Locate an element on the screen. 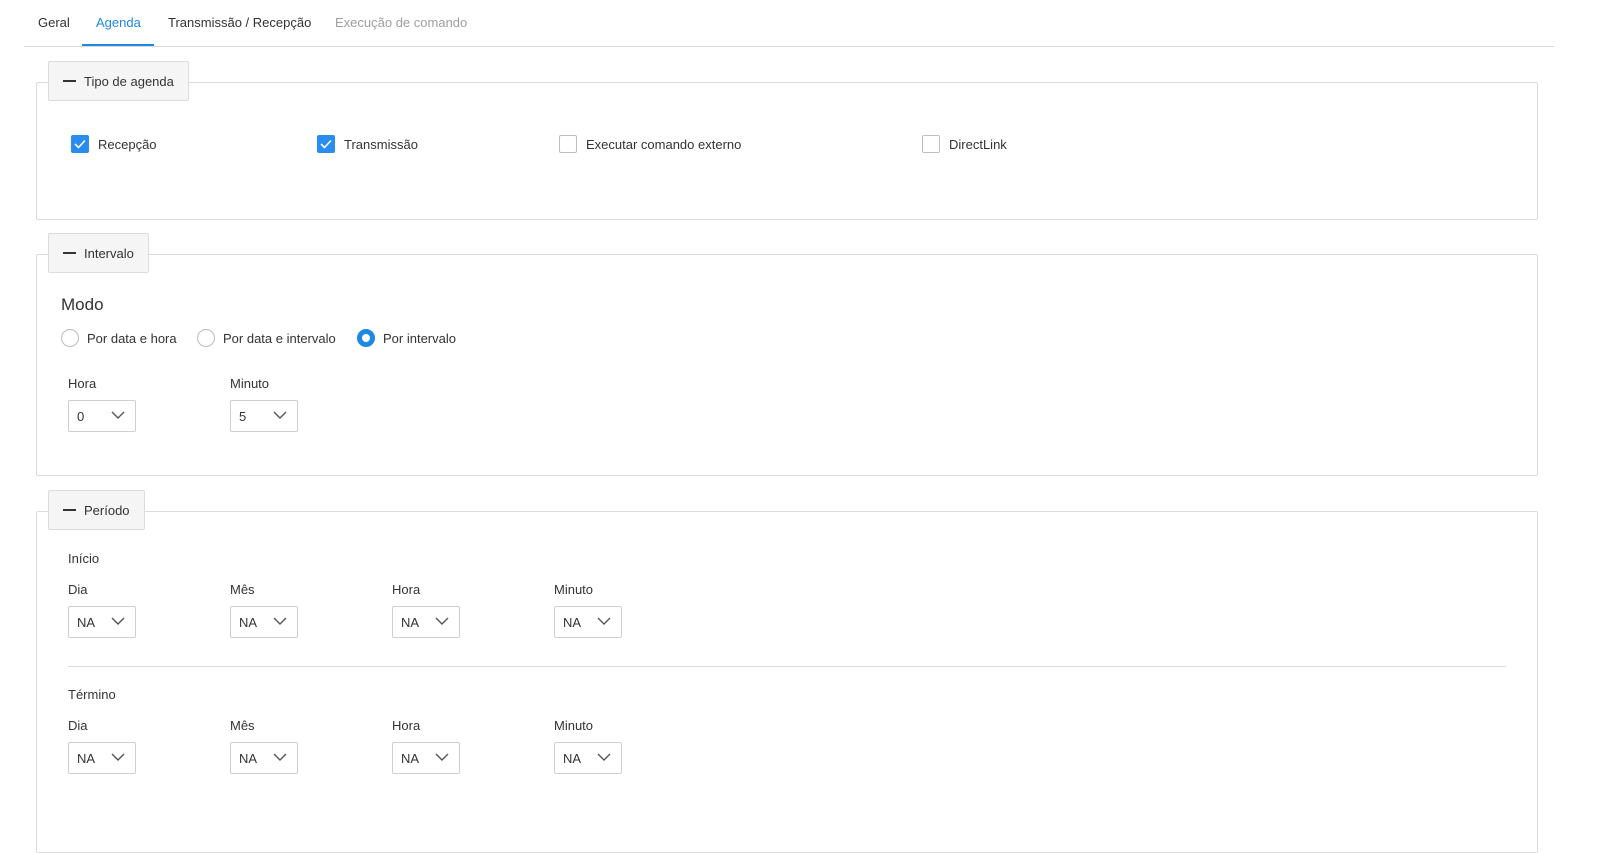 This screenshot has height=853, width=1611. select-value: 5 is located at coordinates (243, 416).